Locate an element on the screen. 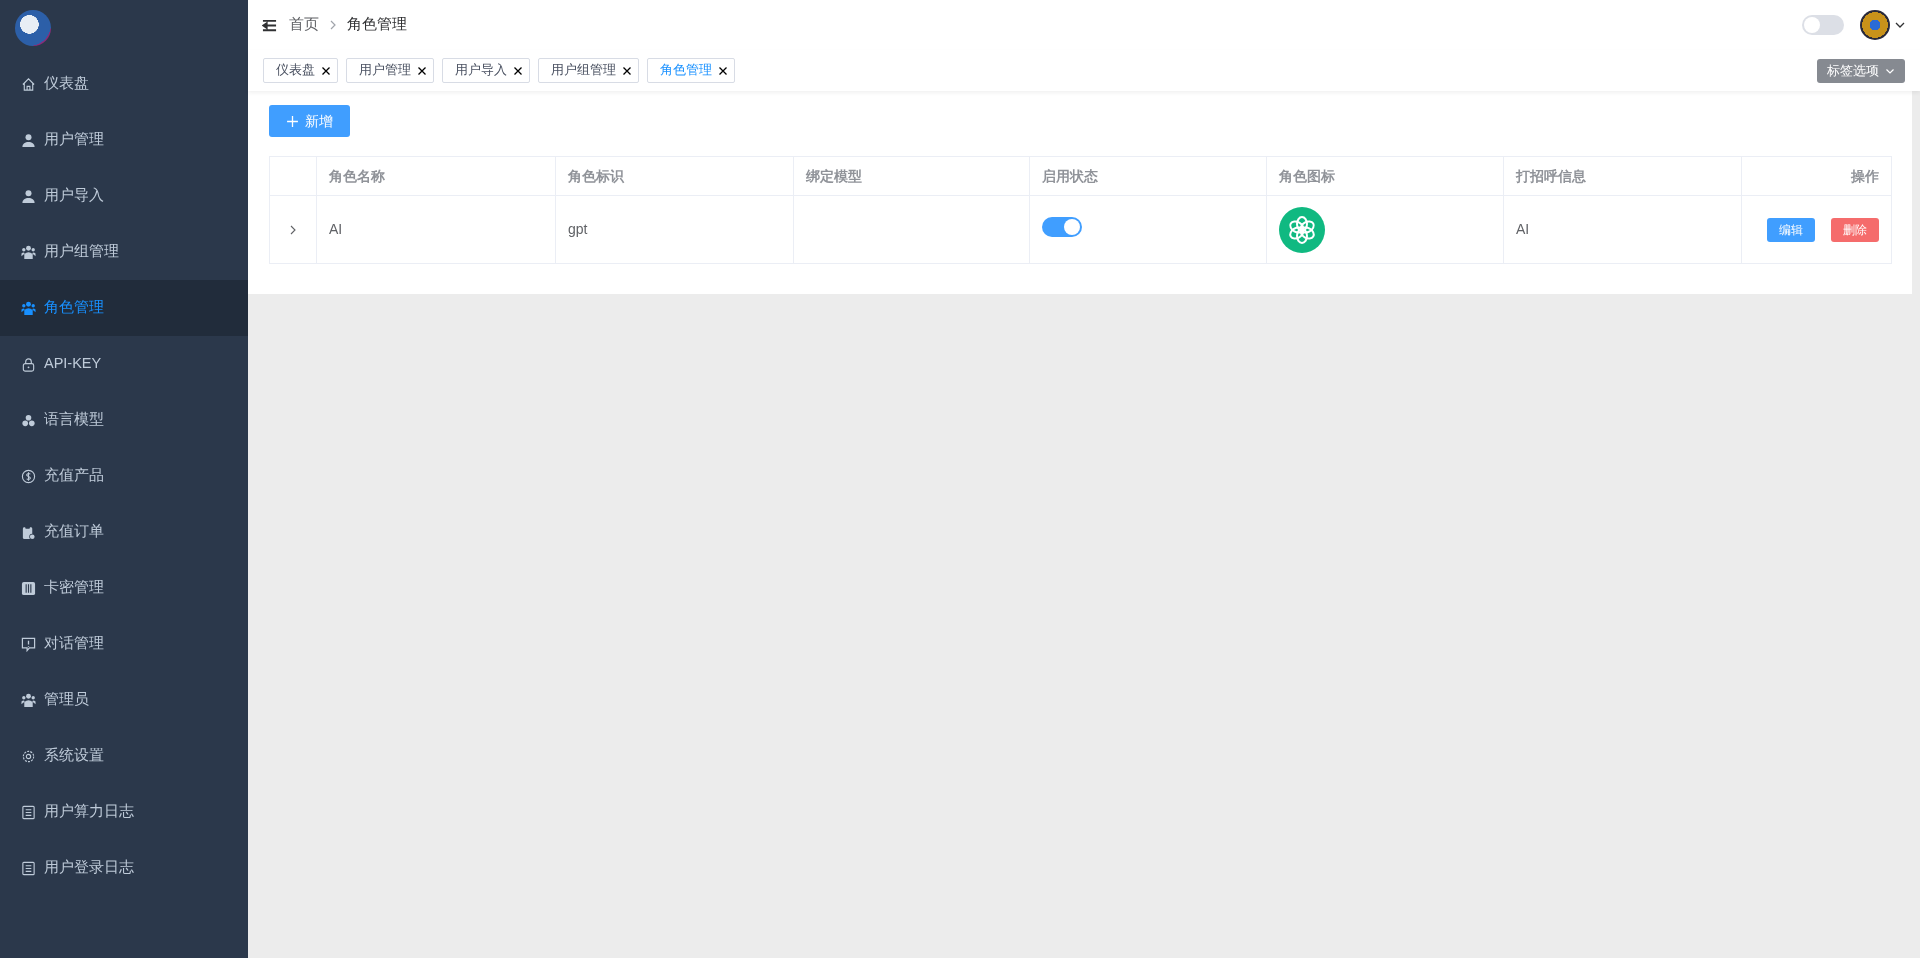 The image size is (1920, 958). sidebar-item: 语言模型 is located at coordinates (124, 420).